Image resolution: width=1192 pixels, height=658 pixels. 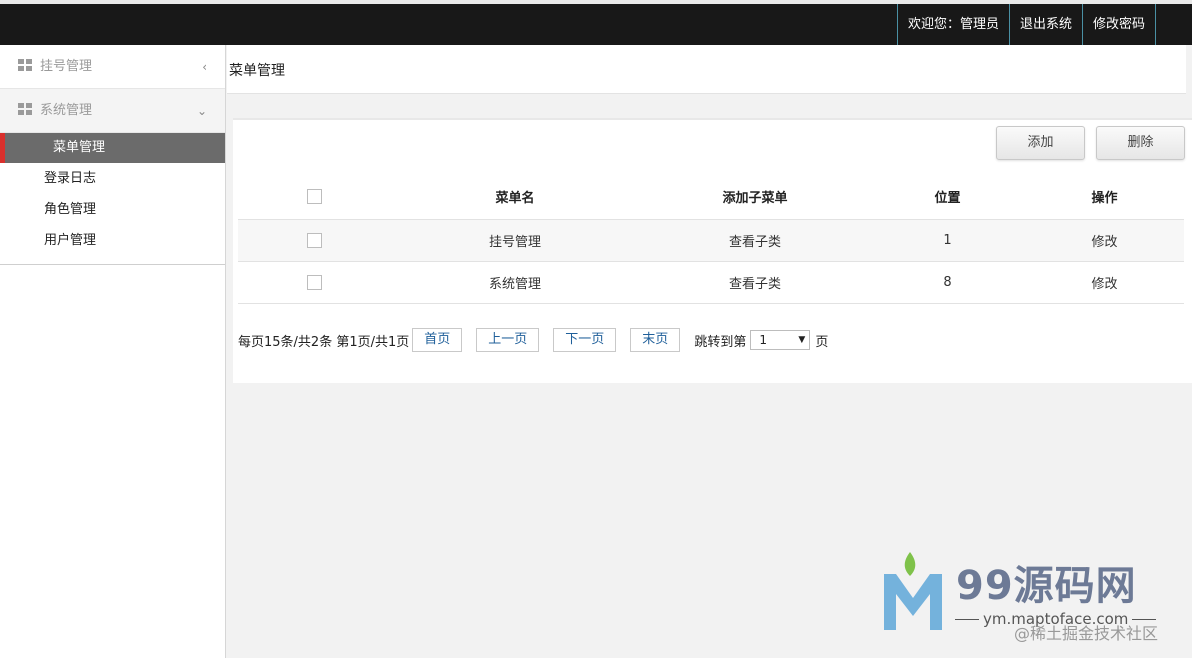 What do you see at coordinates (706, 69) in the screenshot?
I see `page-header: 菜单管理` at bounding box center [706, 69].